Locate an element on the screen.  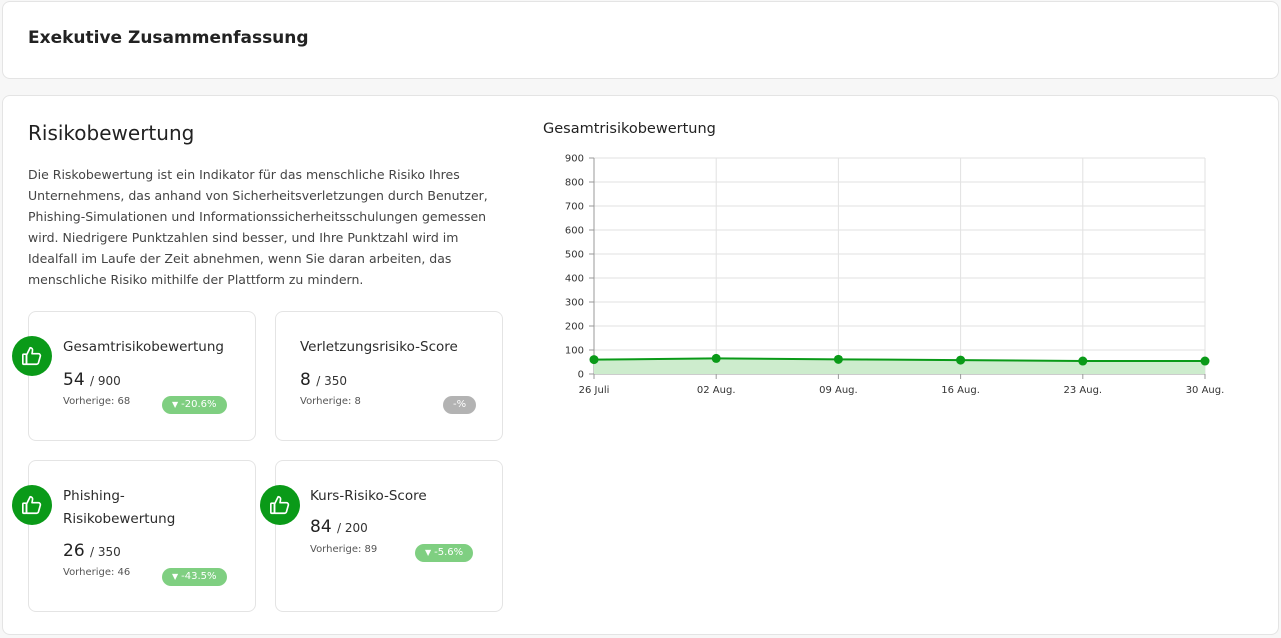
card-value: 54 / 900 is located at coordinates (92, 380).